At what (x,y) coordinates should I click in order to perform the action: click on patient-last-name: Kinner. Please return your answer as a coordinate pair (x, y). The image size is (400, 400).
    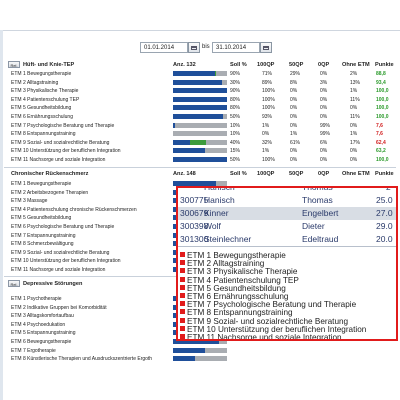
    Looking at the image, I should click on (216, 213).